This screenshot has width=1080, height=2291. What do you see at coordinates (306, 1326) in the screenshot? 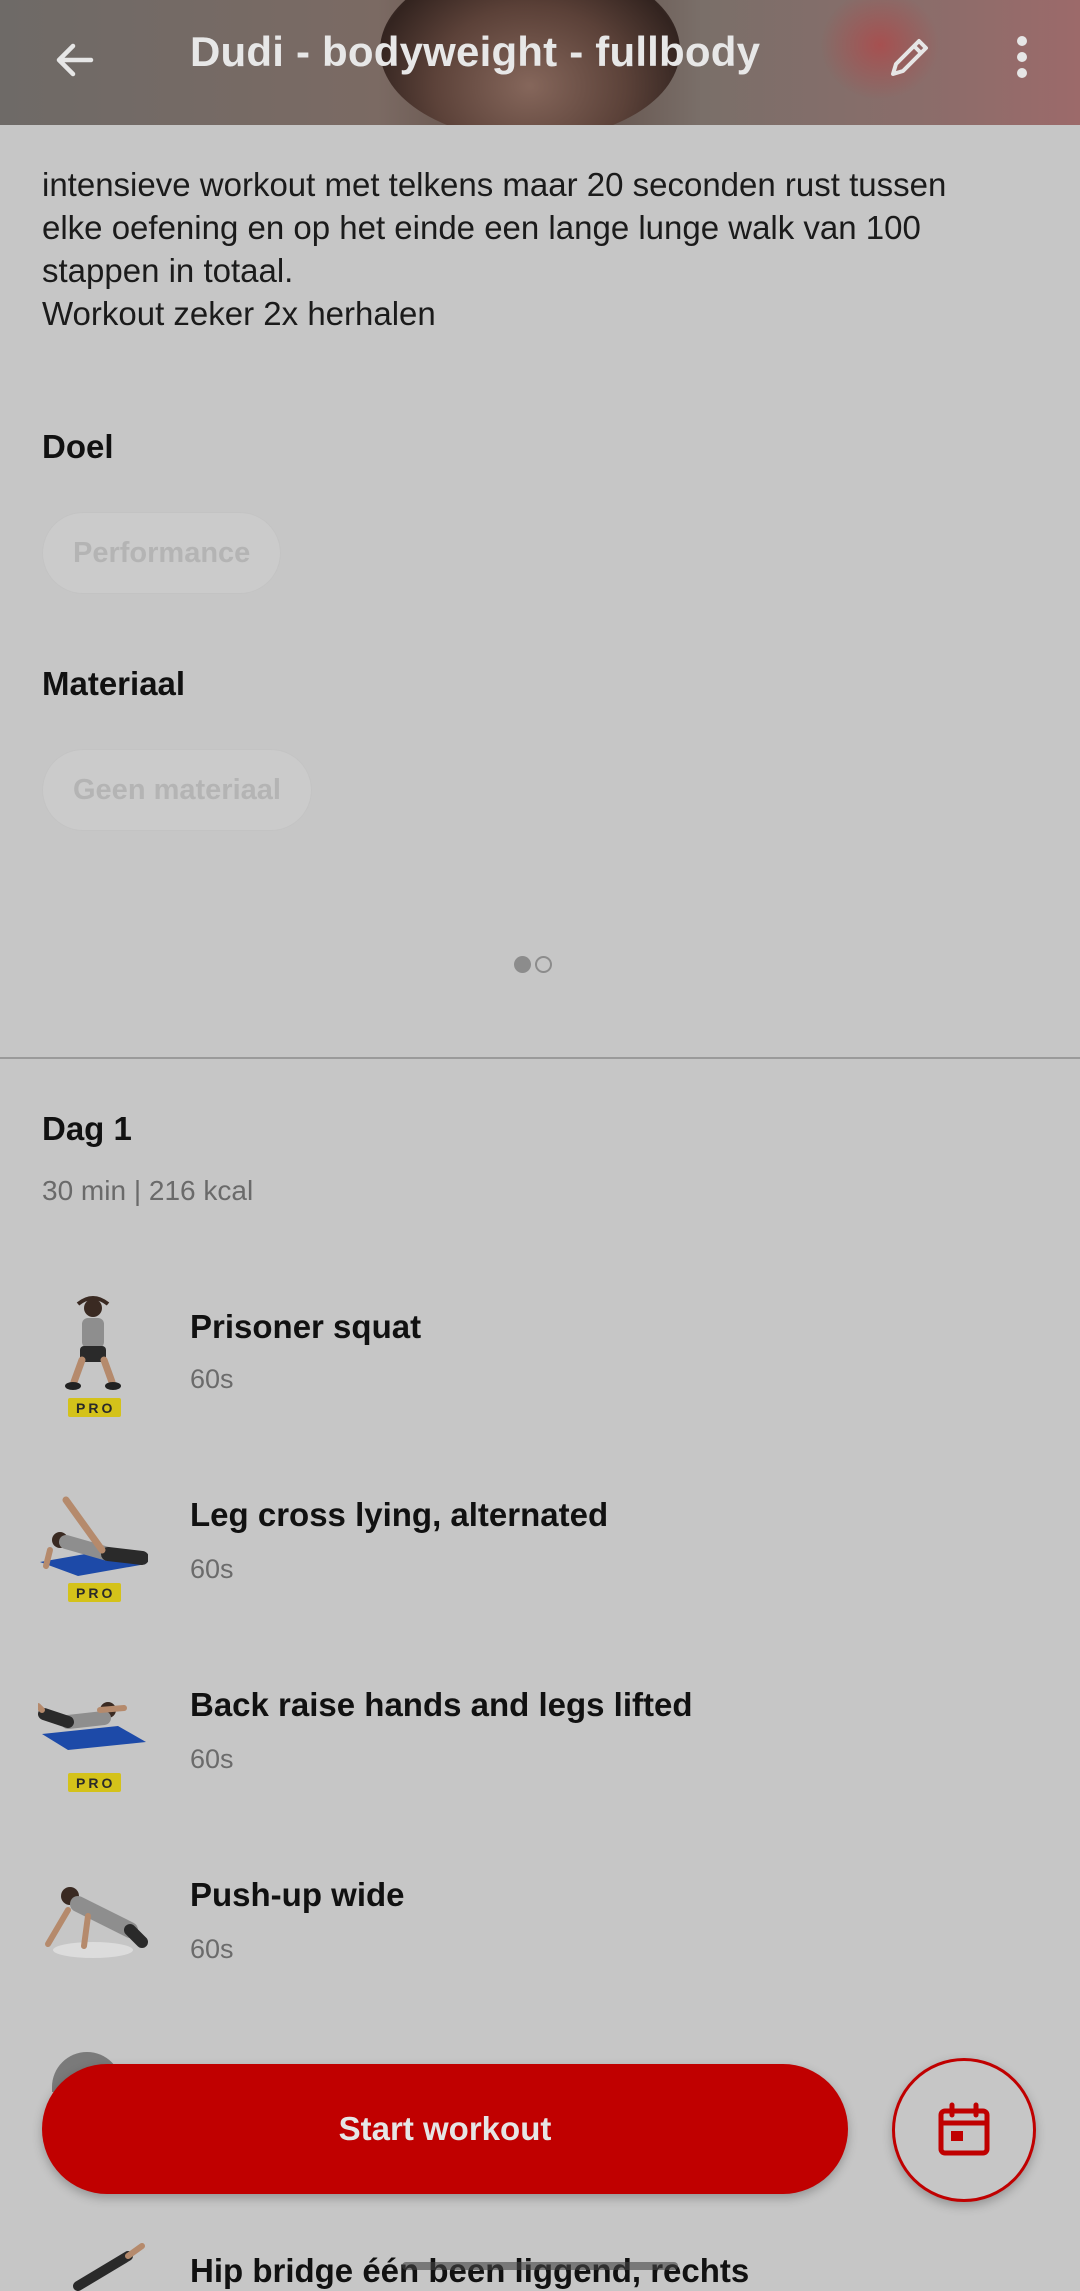
I see `exercise-name: Prisoner squat` at bounding box center [306, 1326].